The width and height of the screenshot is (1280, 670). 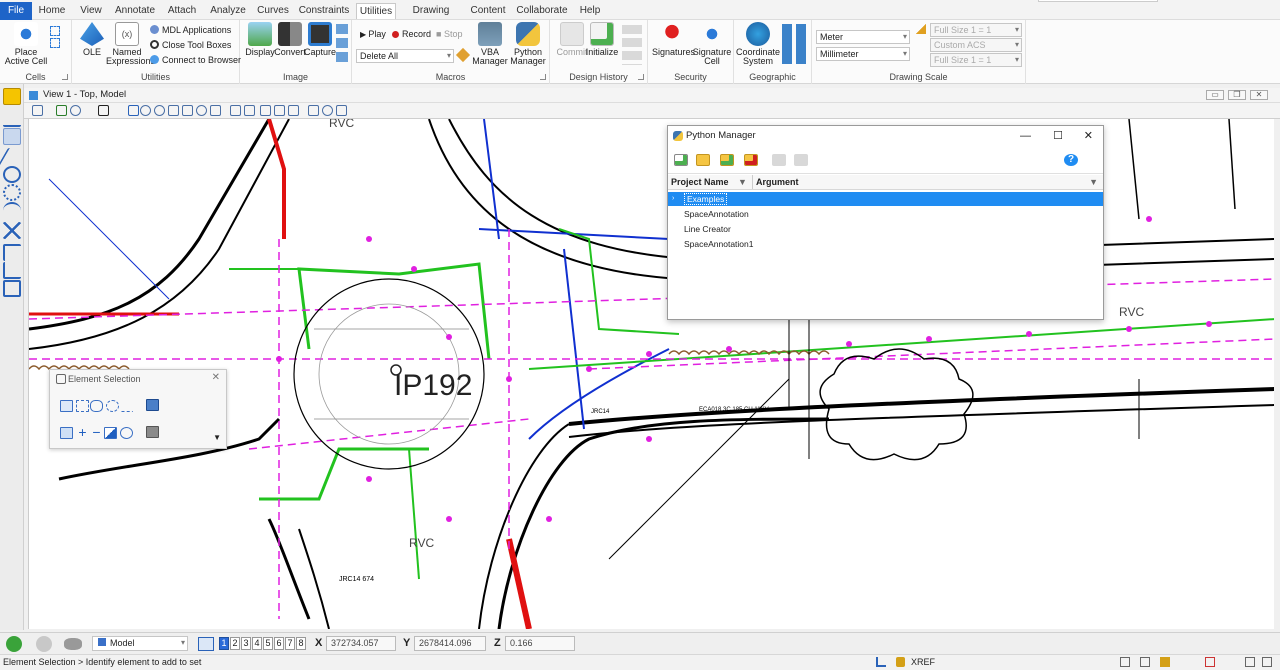 I want to click on measure-icon, so click(x=12, y=270).